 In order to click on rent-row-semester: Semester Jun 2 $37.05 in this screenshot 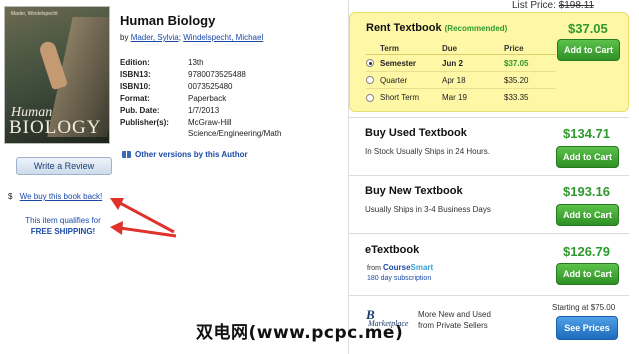, I will do `click(461, 63)`.